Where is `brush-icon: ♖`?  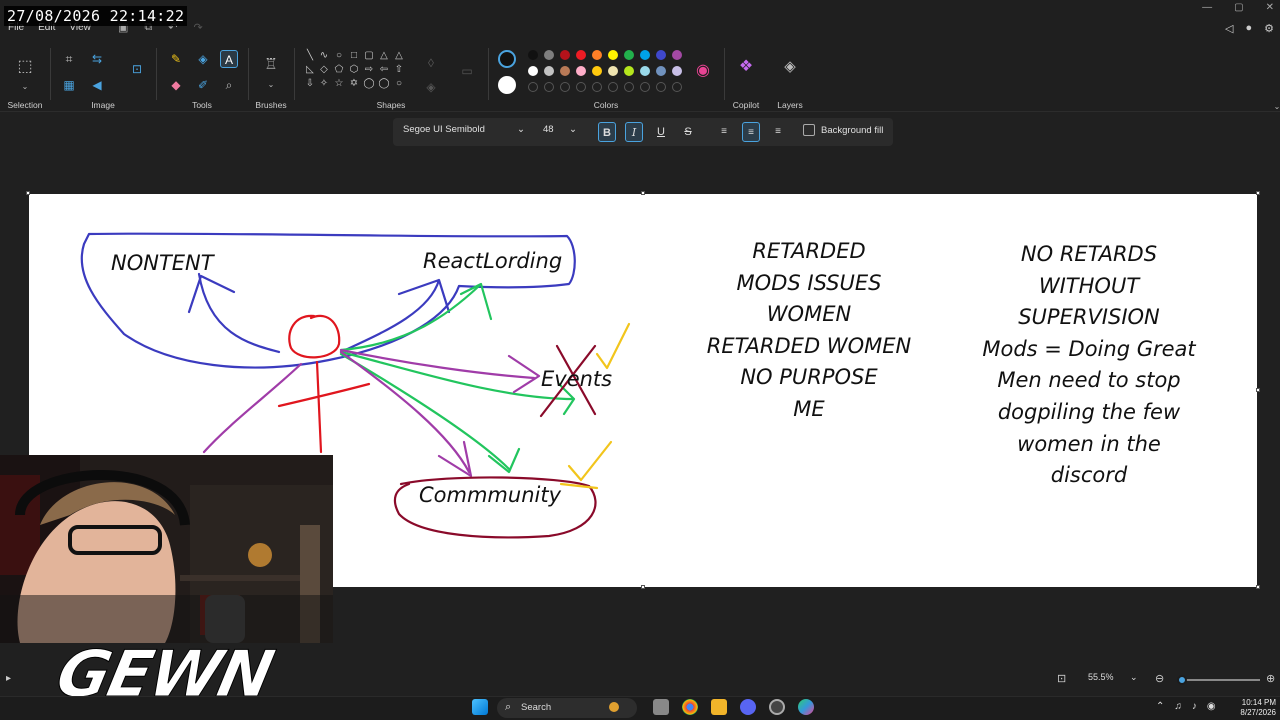 brush-icon: ♖ is located at coordinates (271, 65).